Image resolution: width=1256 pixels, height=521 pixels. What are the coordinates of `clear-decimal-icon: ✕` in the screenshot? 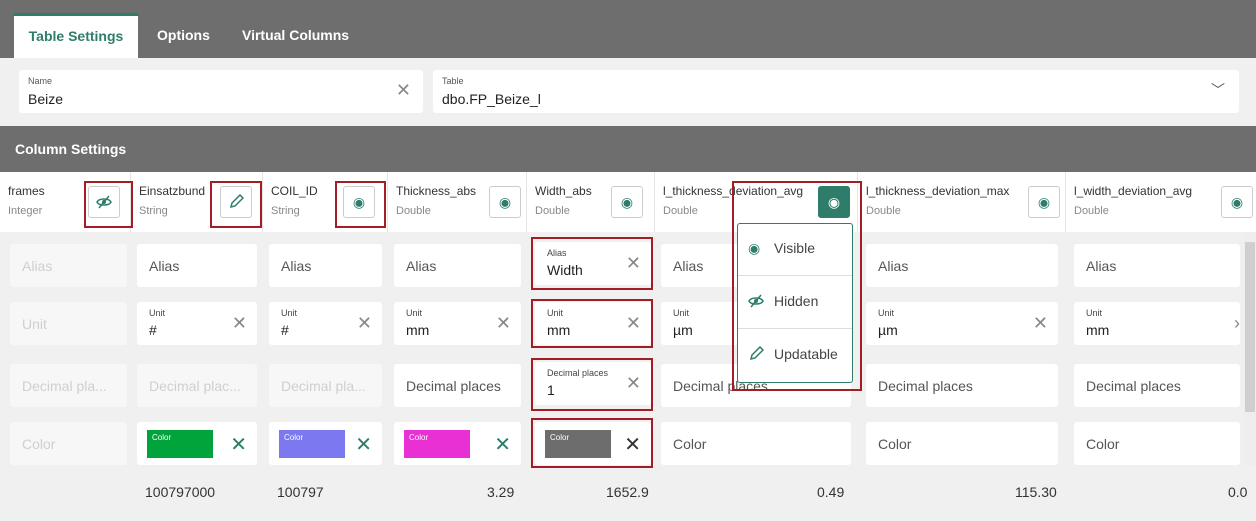 It's located at (633, 383).